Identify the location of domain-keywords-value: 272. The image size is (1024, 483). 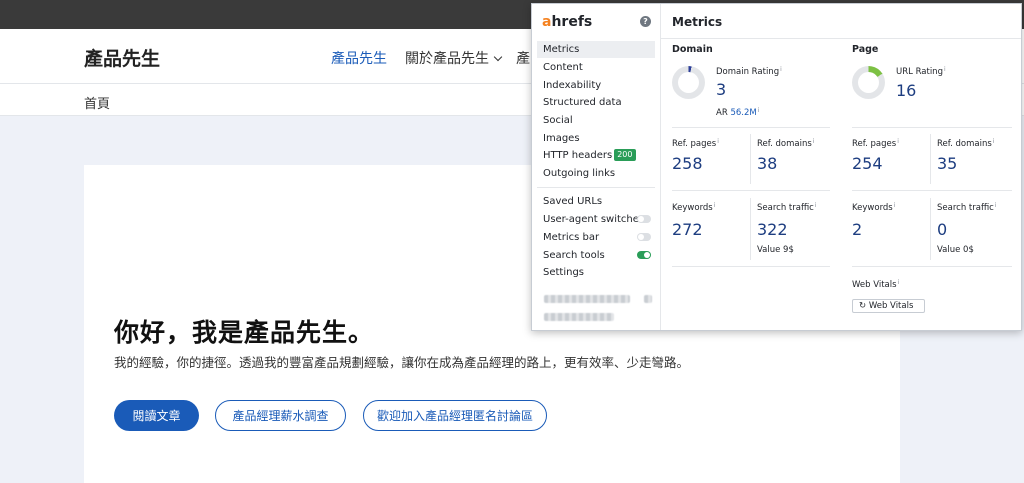
(687, 229).